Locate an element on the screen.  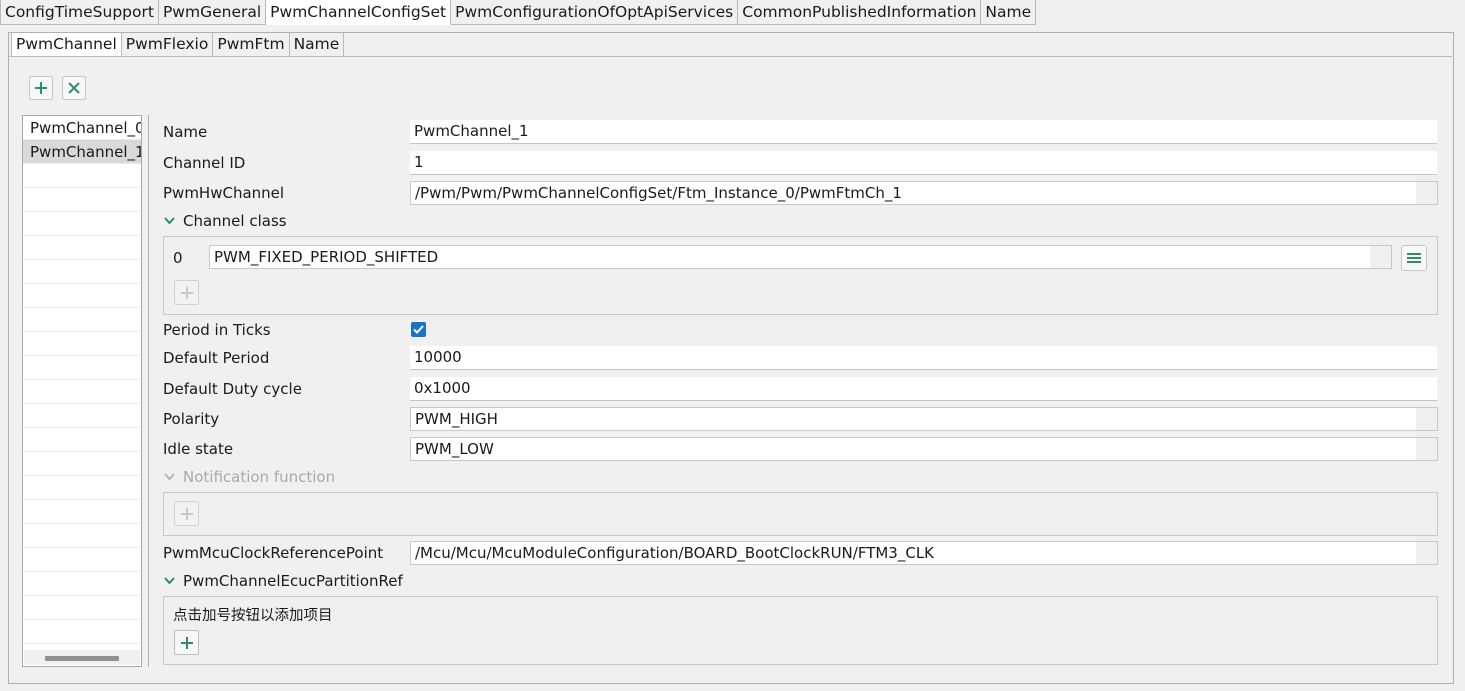
idle-state-select: PWM_LOW is located at coordinates (924, 449).